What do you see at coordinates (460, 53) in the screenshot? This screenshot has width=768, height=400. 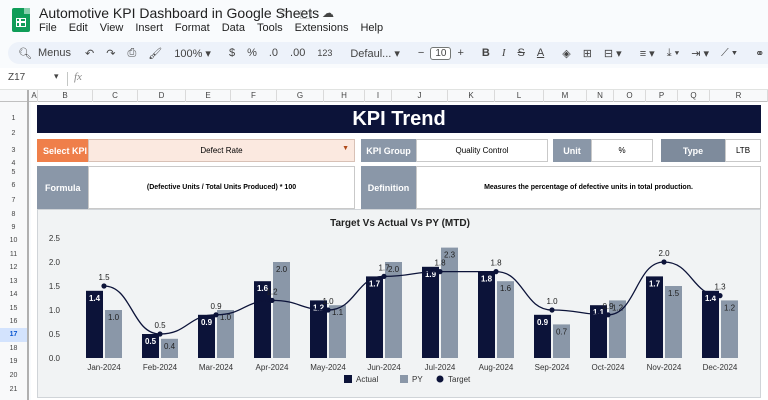 I see `increase-font-size-icon: +` at bounding box center [460, 53].